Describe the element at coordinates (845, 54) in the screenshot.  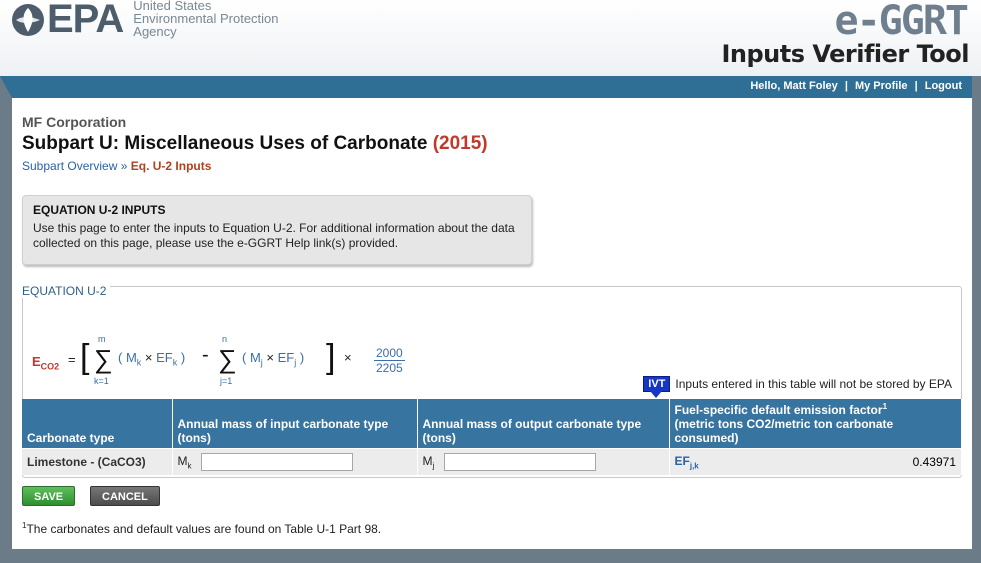
I see `tool-title: Inputs Verifier Tool` at that location.